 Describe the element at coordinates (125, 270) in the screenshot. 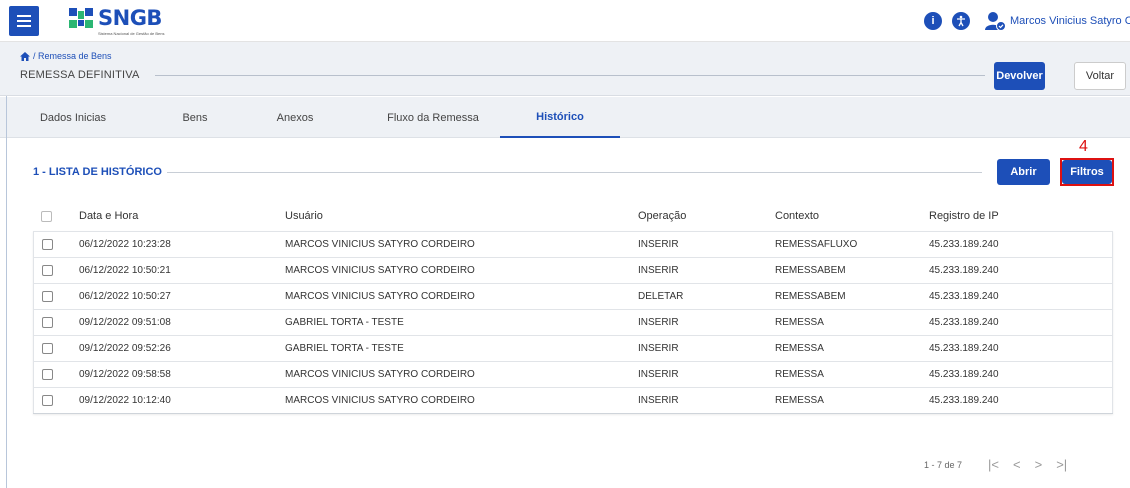

I see `cell-data-hora: 06/12/2022 10:50:21` at that location.